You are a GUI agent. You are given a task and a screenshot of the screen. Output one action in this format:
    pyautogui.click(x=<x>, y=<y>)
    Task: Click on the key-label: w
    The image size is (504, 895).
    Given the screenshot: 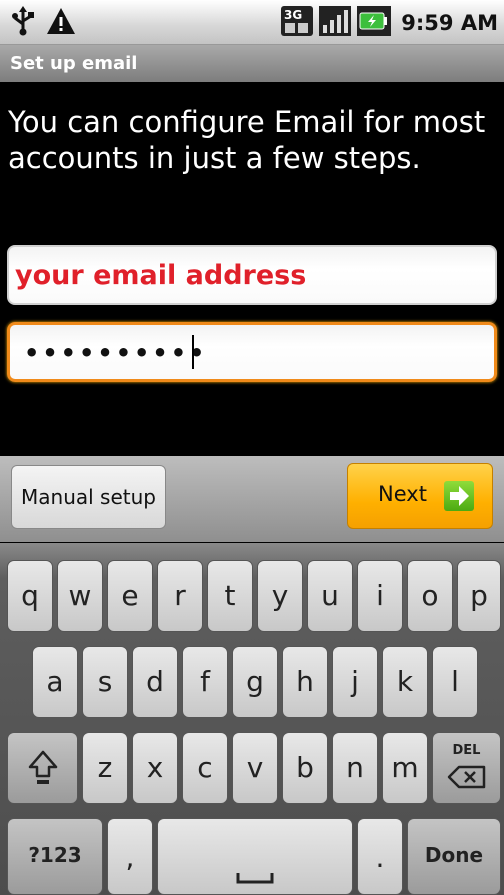 What is the action you would take?
    pyautogui.click(x=80, y=595)
    